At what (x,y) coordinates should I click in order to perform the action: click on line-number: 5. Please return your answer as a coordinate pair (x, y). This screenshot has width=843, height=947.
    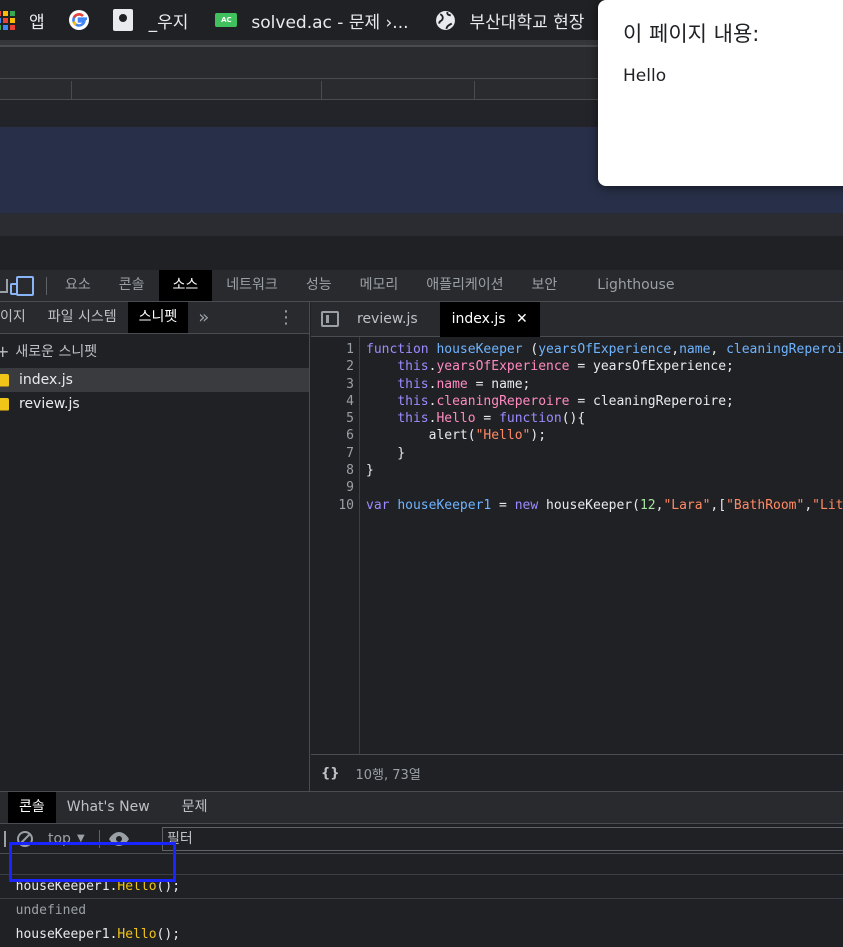
    Looking at the image, I should click on (350, 419).